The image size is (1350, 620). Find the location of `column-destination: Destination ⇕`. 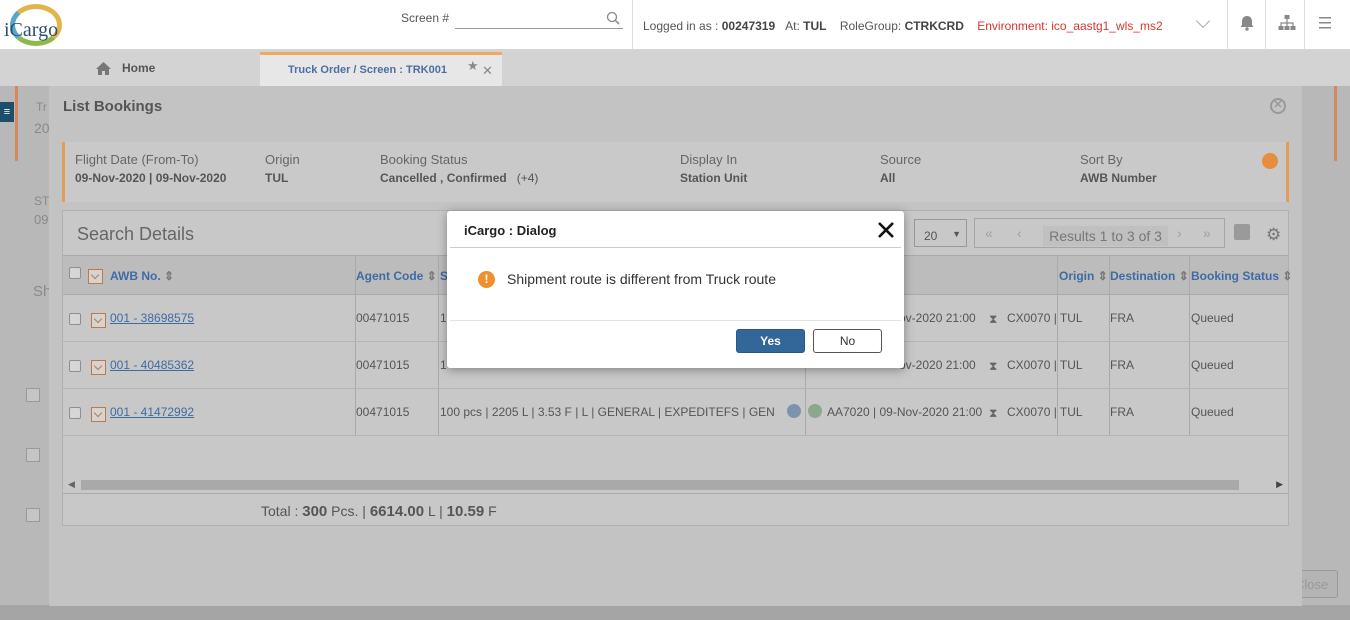

column-destination: Destination ⇕ is located at coordinates (1149, 276).